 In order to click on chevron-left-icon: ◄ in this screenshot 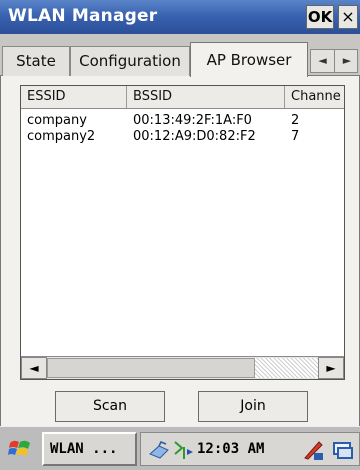, I will do `click(323, 61)`.